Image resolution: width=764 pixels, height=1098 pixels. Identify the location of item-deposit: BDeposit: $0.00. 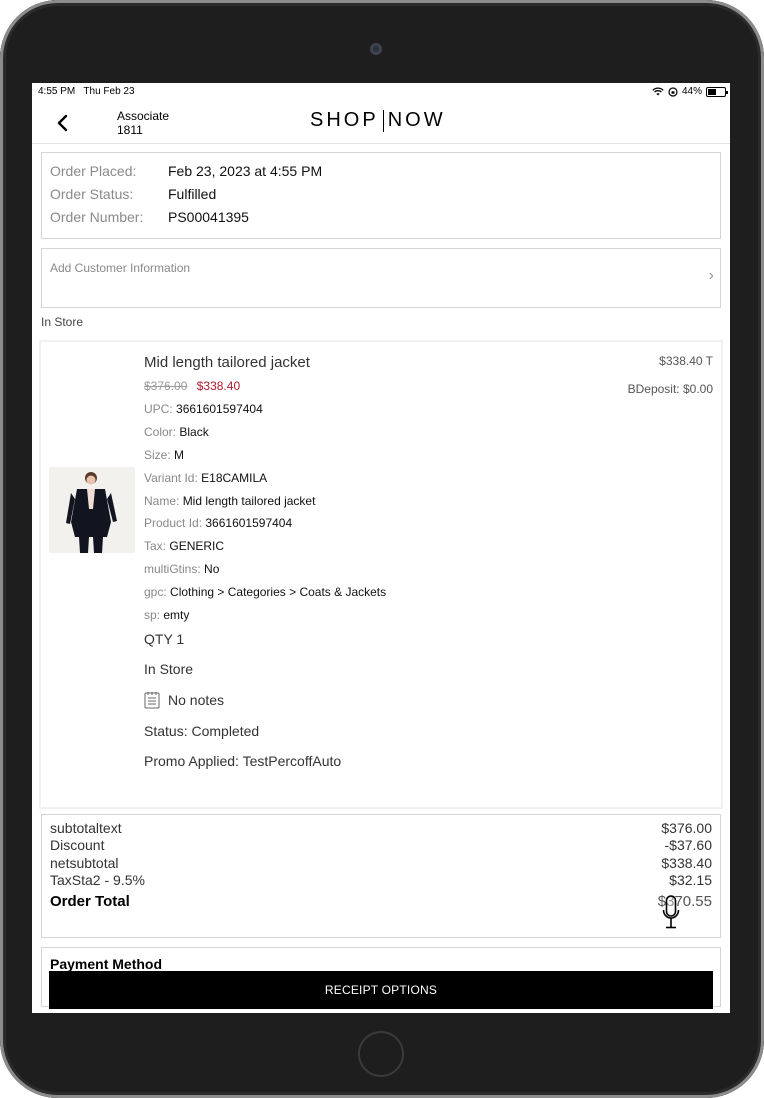
(670, 389).